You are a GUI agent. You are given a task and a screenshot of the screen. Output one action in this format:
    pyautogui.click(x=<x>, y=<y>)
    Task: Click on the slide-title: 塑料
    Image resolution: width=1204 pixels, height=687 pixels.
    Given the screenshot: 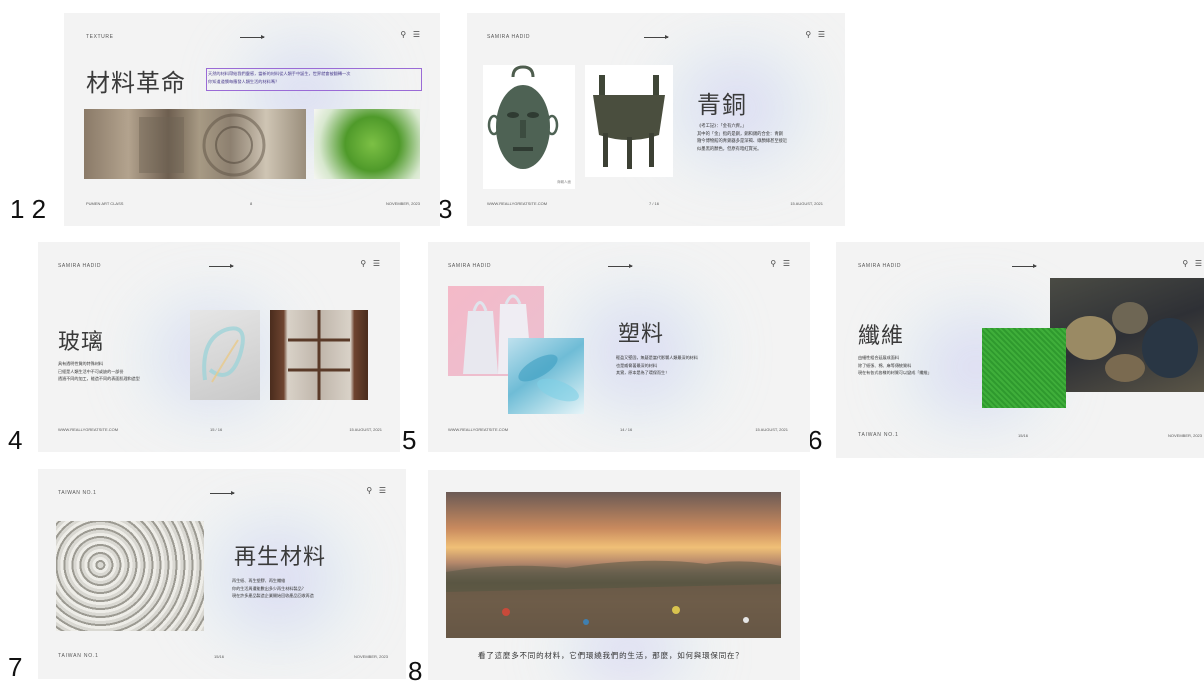 What is the action you would take?
    pyautogui.click(x=641, y=334)
    